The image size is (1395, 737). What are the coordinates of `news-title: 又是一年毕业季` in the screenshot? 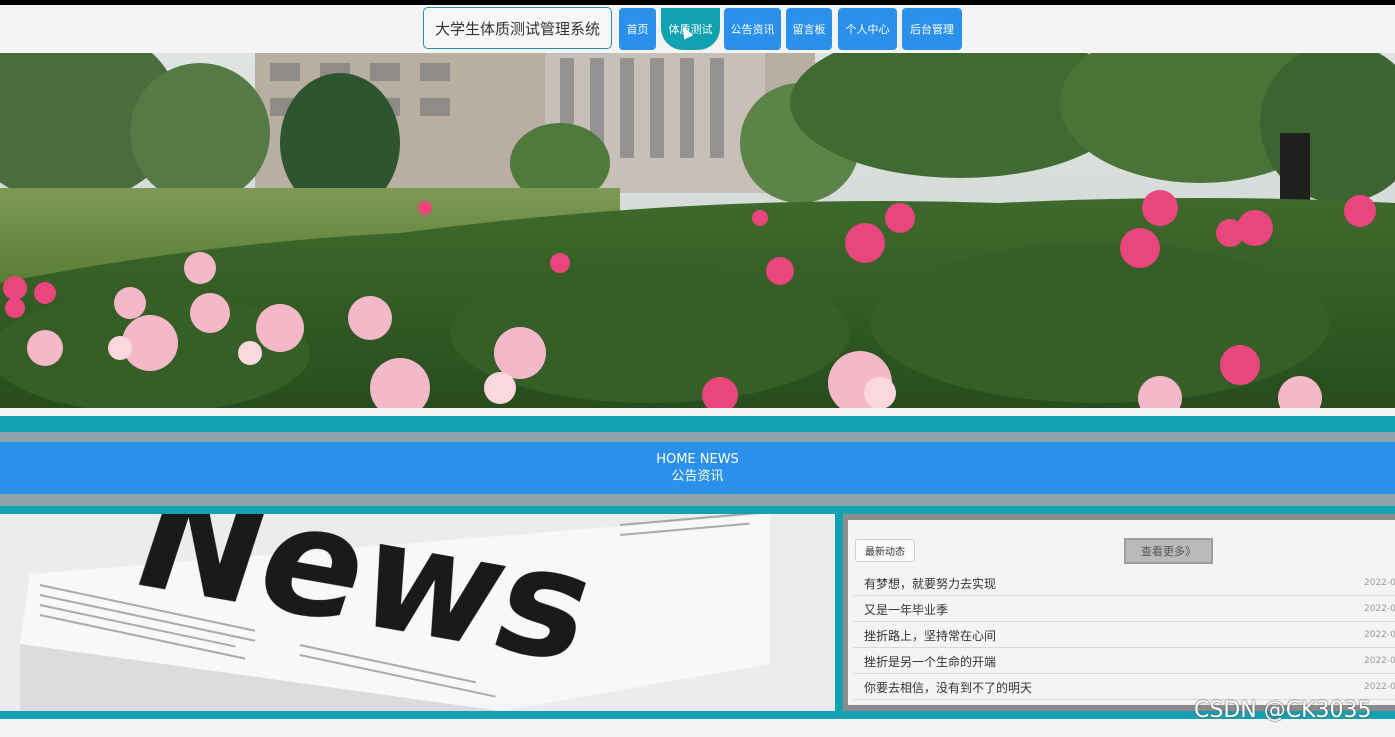 It's located at (906, 609).